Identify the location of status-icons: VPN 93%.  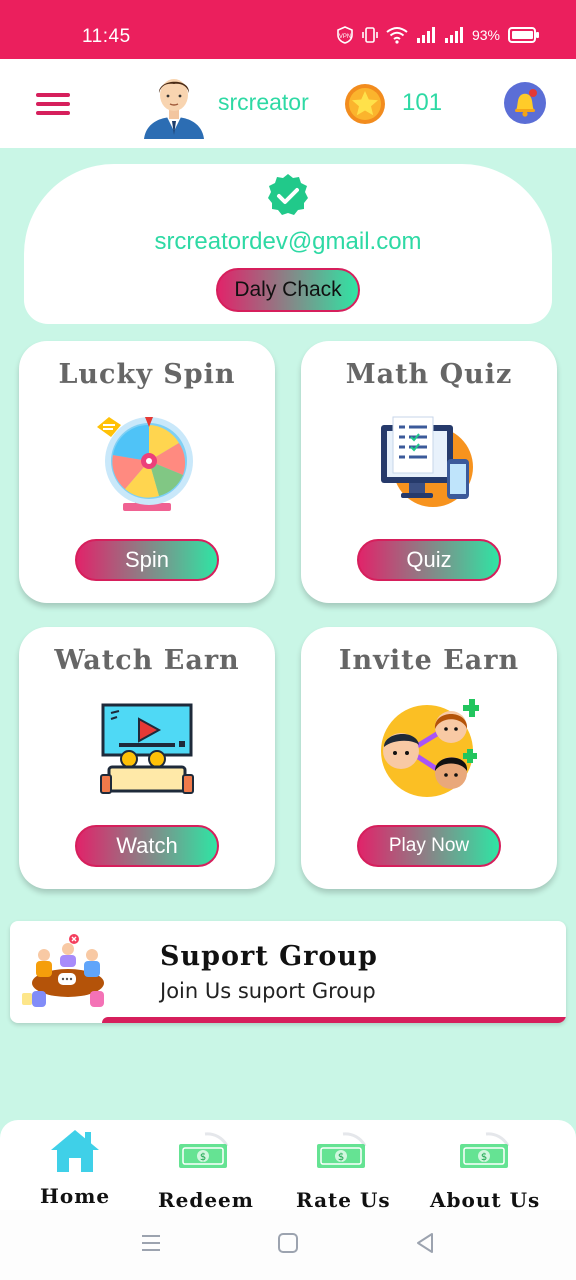
(438, 35).